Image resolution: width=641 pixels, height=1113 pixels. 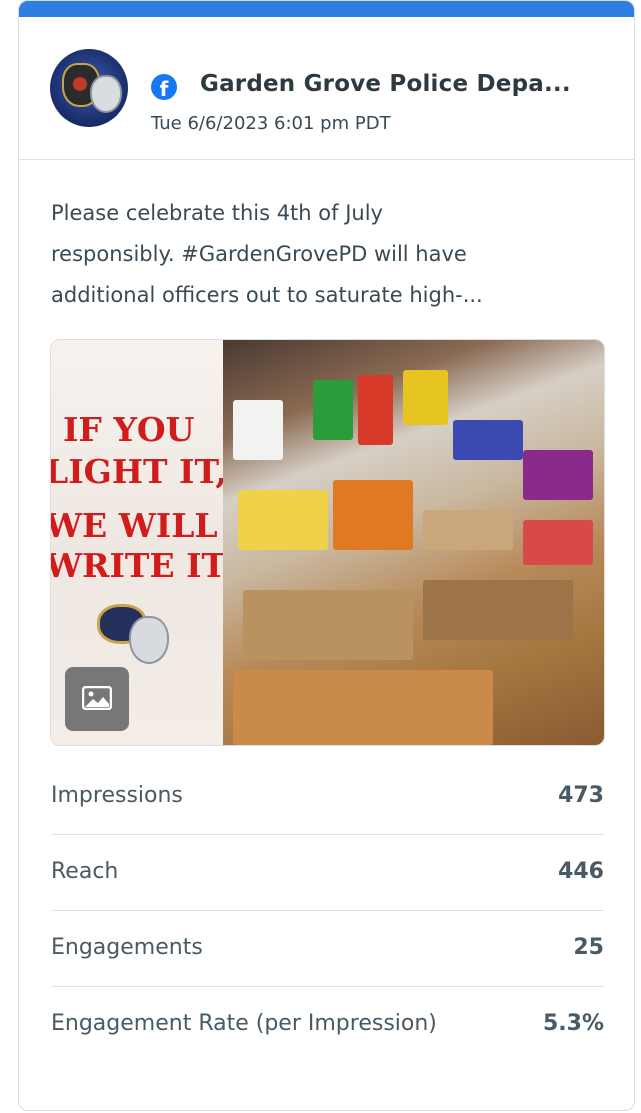 What do you see at coordinates (327, 873) in the screenshot?
I see `metric-row-reach: Reach 446` at bounding box center [327, 873].